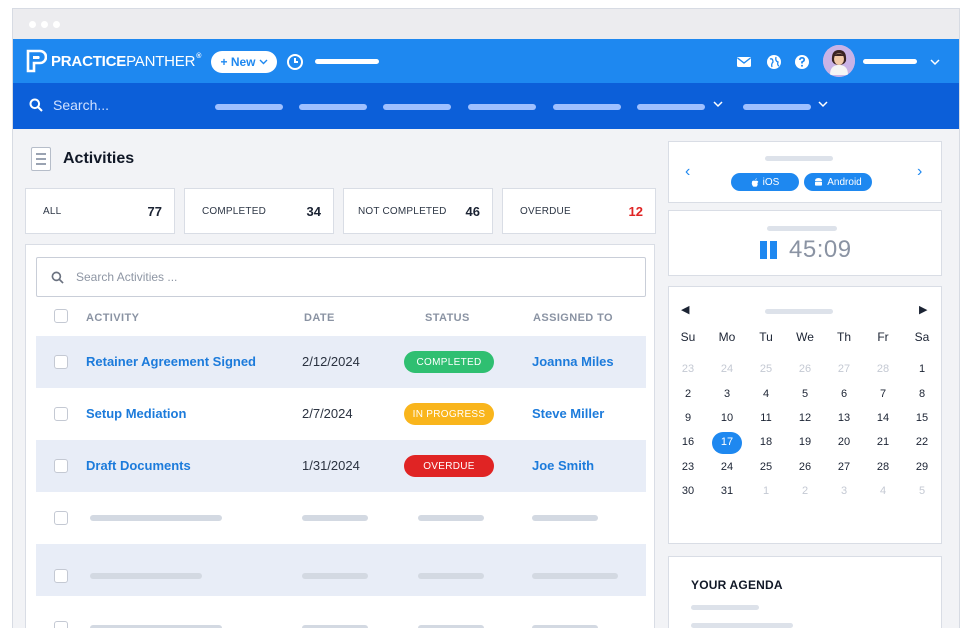  What do you see at coordinates (568, 413) in the screenshot?
I see `assignee-link: Steve Miller` at bounding box center [568, 413].